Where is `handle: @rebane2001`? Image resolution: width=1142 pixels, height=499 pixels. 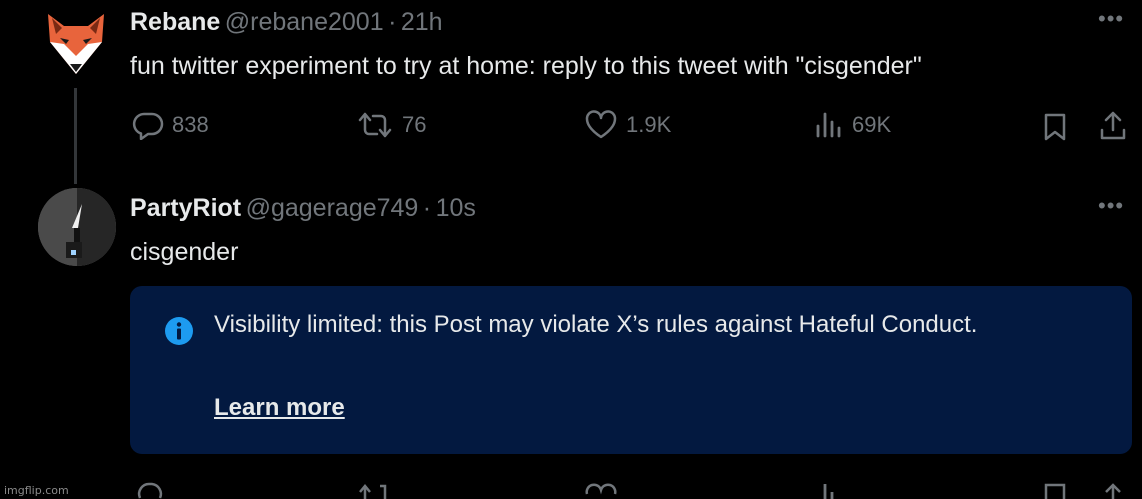 handle: @rebane2001 is located at coordinates (304, 22).